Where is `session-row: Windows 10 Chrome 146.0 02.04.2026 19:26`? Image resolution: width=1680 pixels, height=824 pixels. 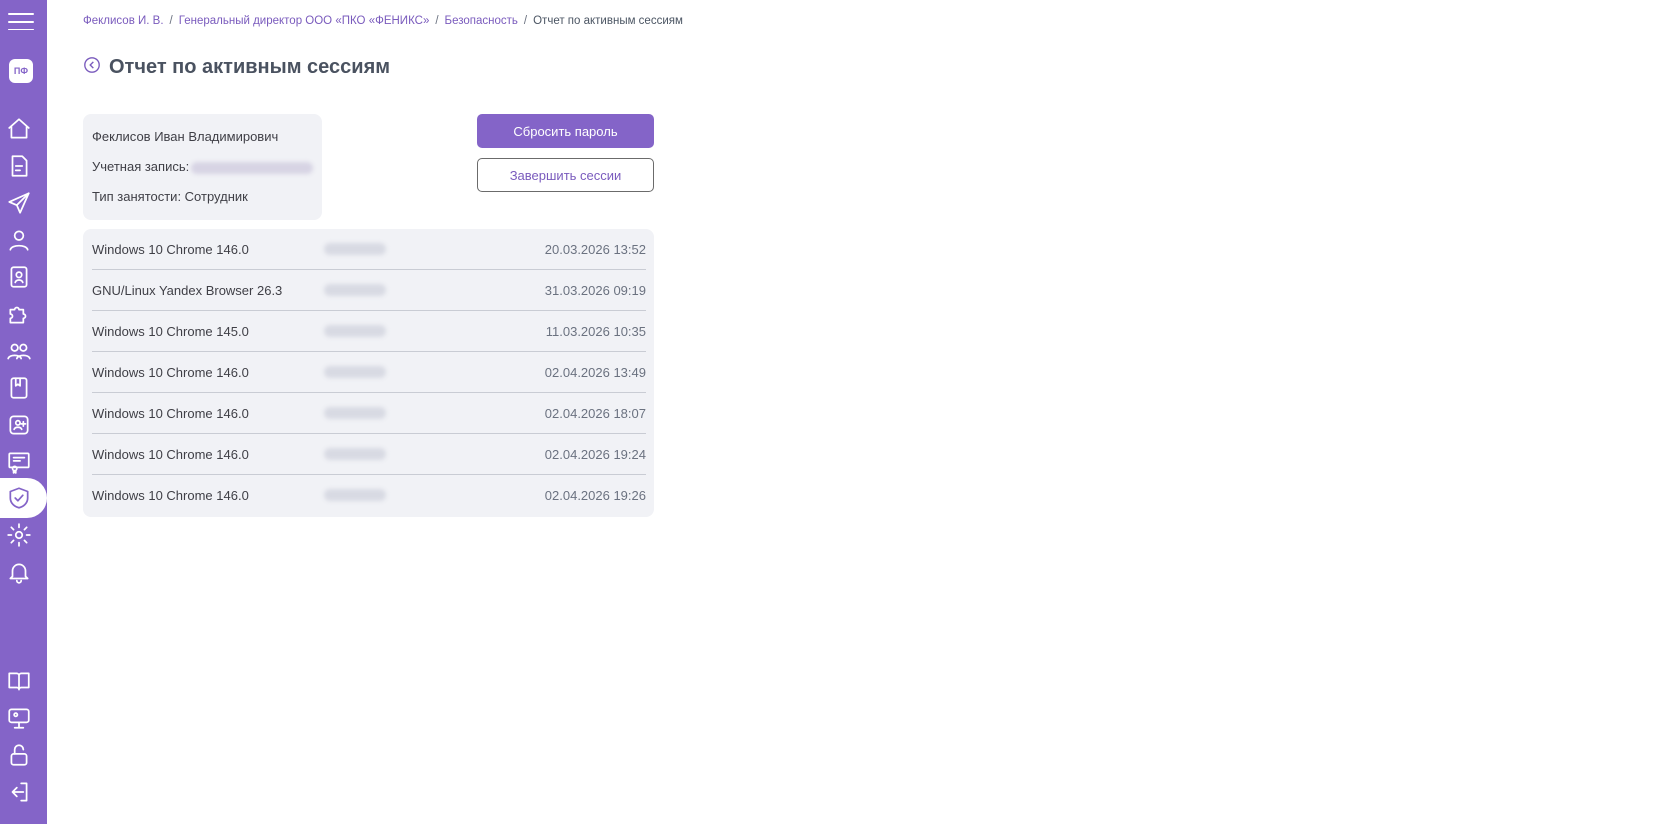 session-row: Windows 10 Chrome 146.0 02.04.2026 19:26 is located at coordinates (369, 495).